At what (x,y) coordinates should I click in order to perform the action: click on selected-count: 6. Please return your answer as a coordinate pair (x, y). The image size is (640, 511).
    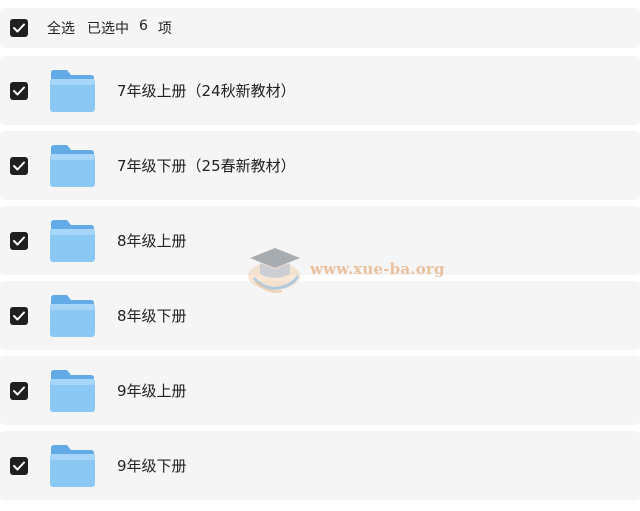
    Looking at the image, I should click on (143, 26).